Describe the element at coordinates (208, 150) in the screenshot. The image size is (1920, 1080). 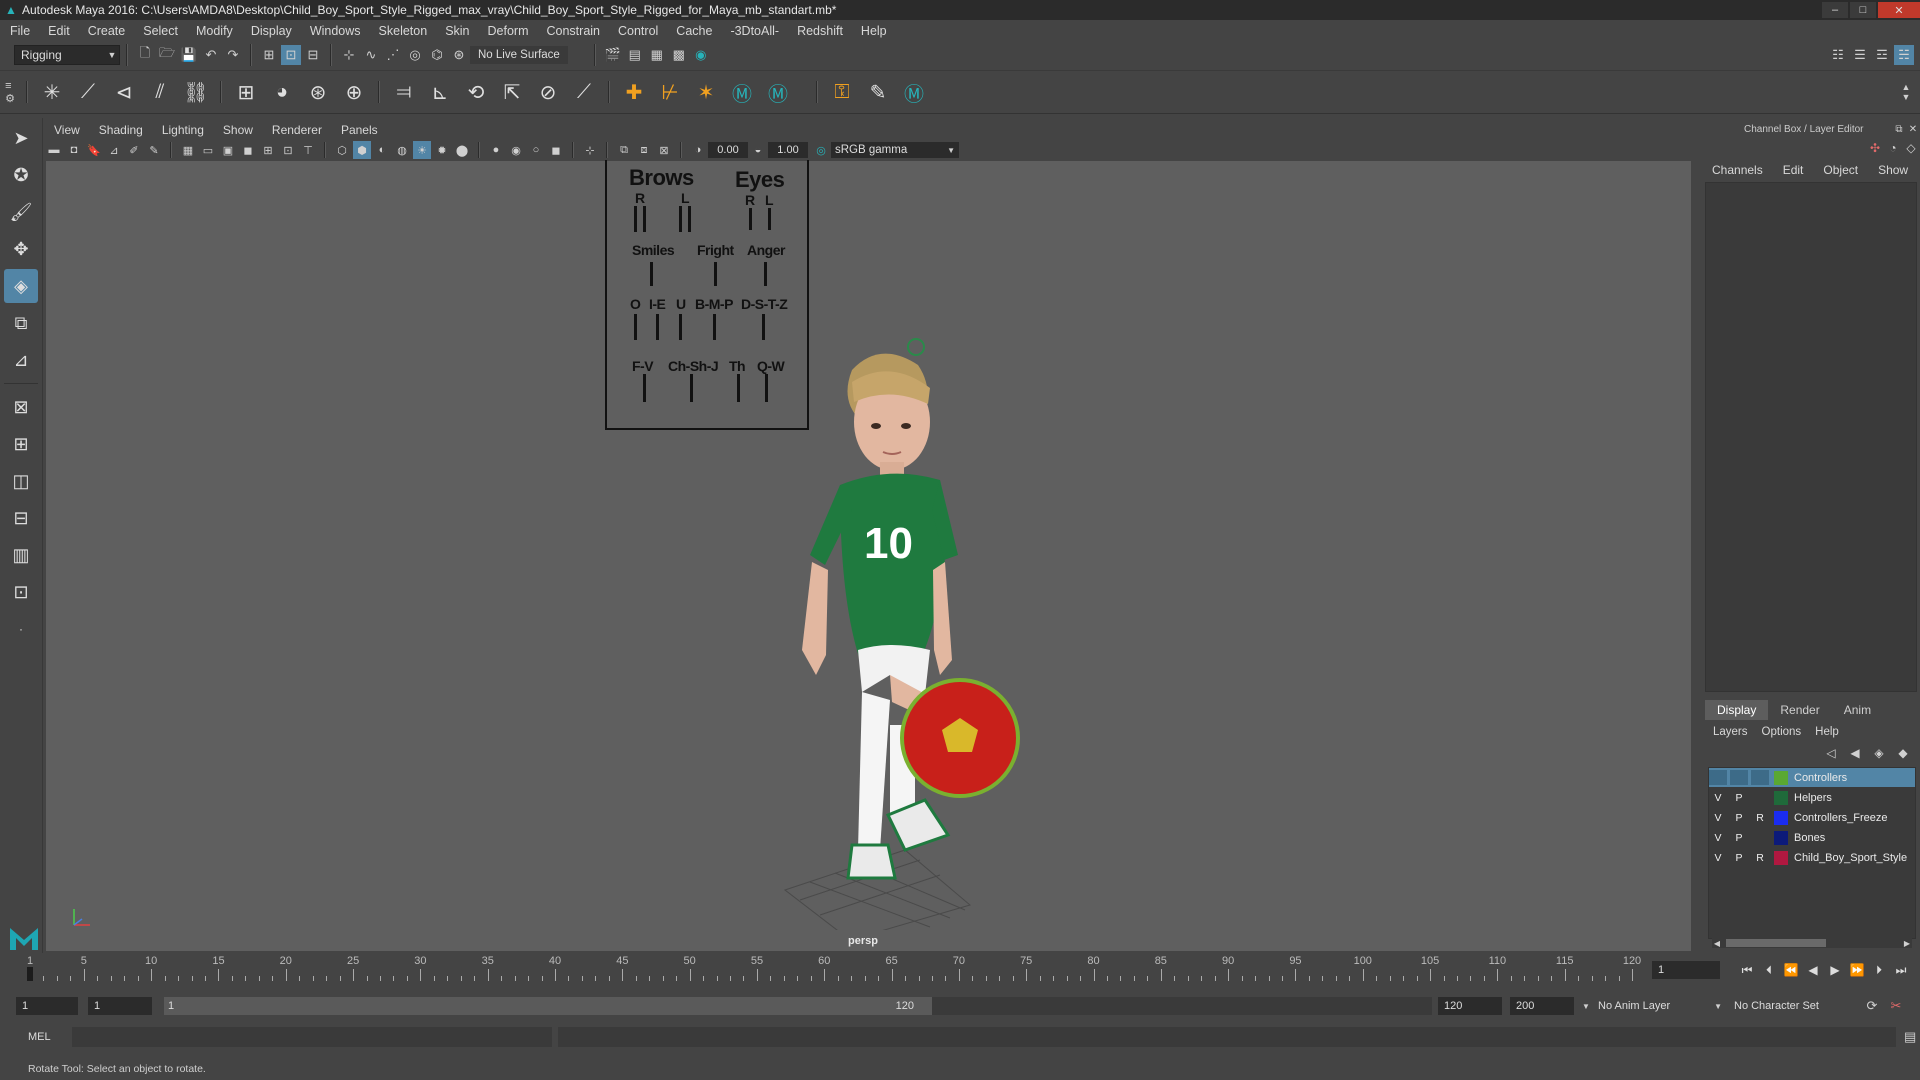
I see `film-gate-icon: ▭` at that location.